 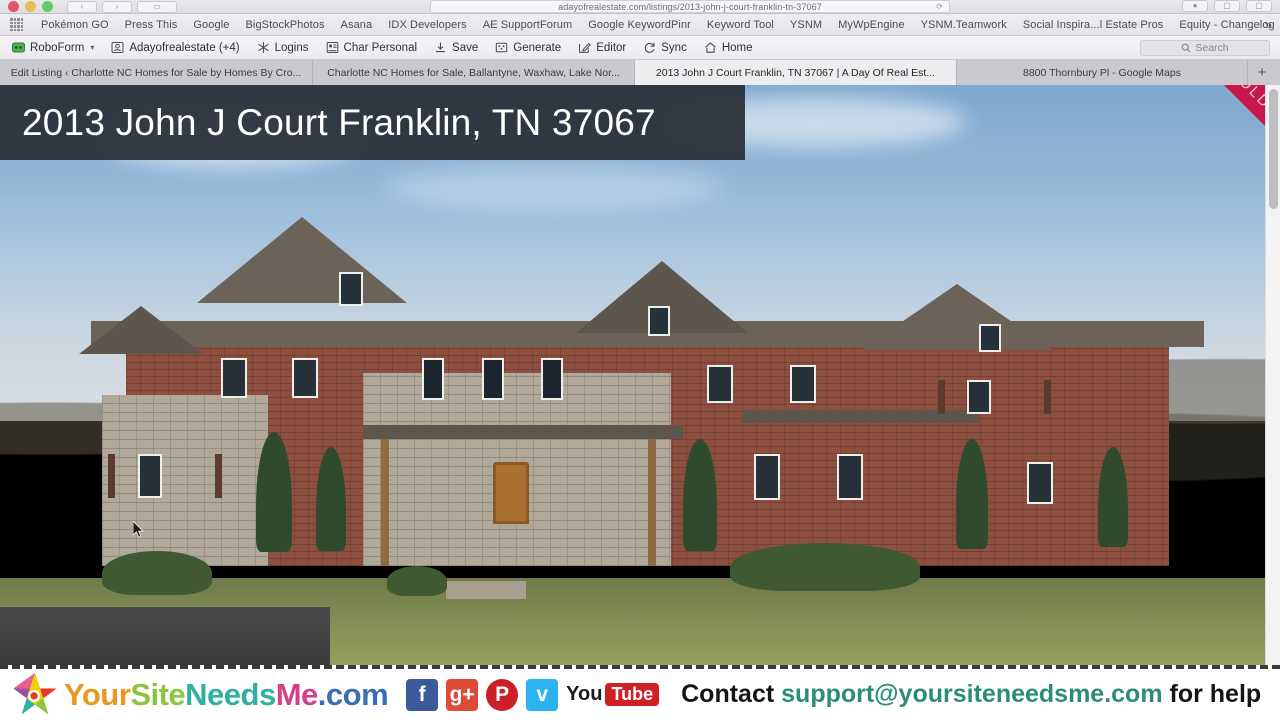 I want to click on bookmark-item: MyWpEngine, so click(x=871, y=25).